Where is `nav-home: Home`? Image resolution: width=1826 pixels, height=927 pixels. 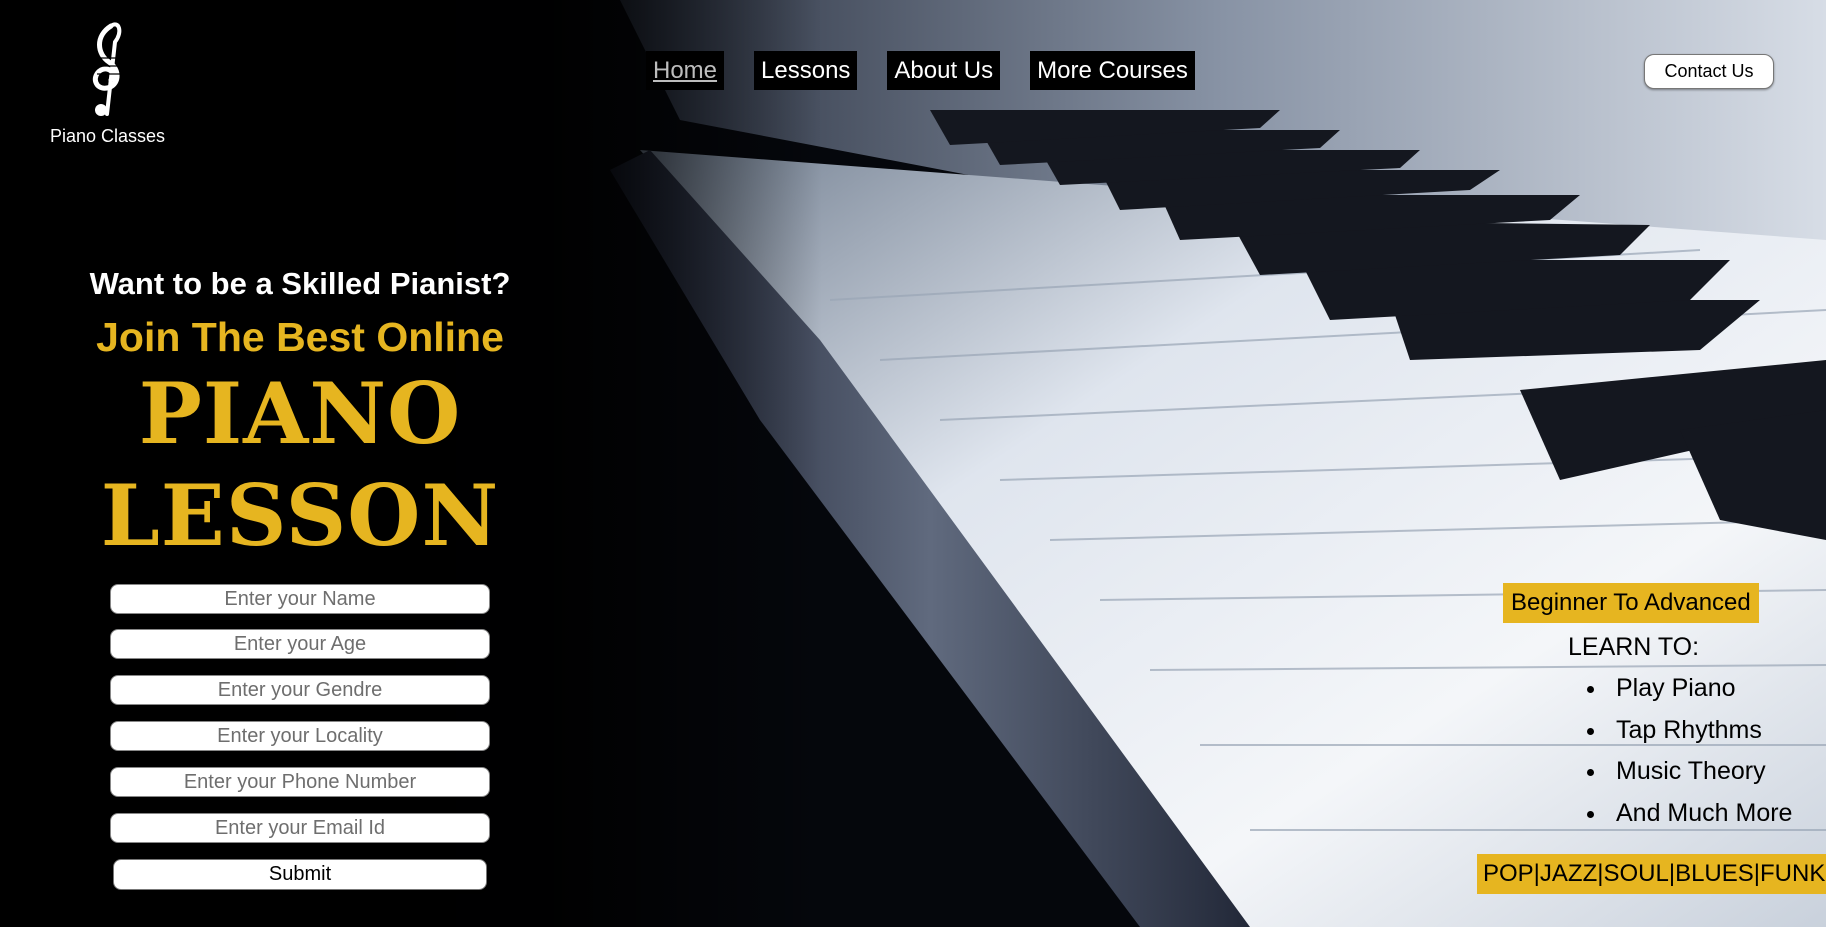 nav-home: Home is located at coordinates (685, 70).